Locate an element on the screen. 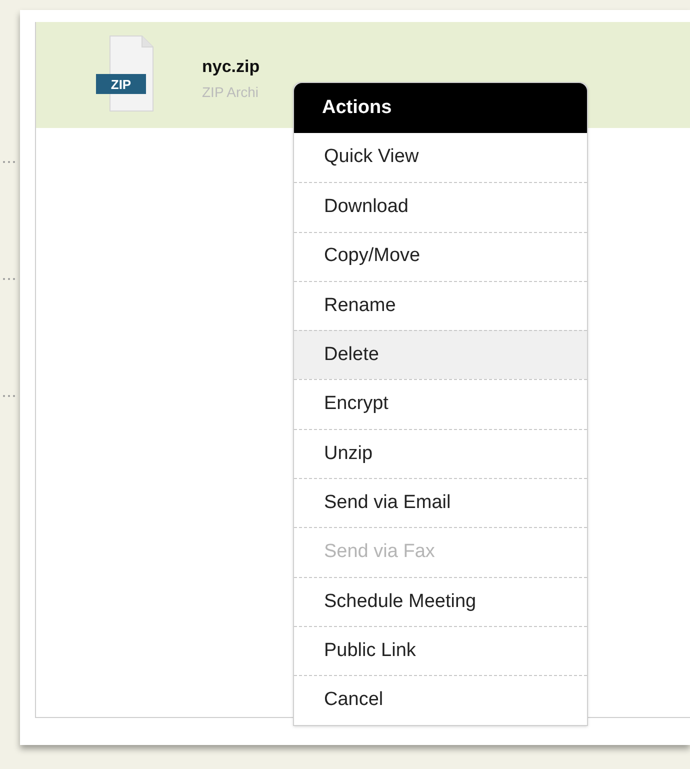  menu-item: Send via Email is located at coordinates (440, 503).